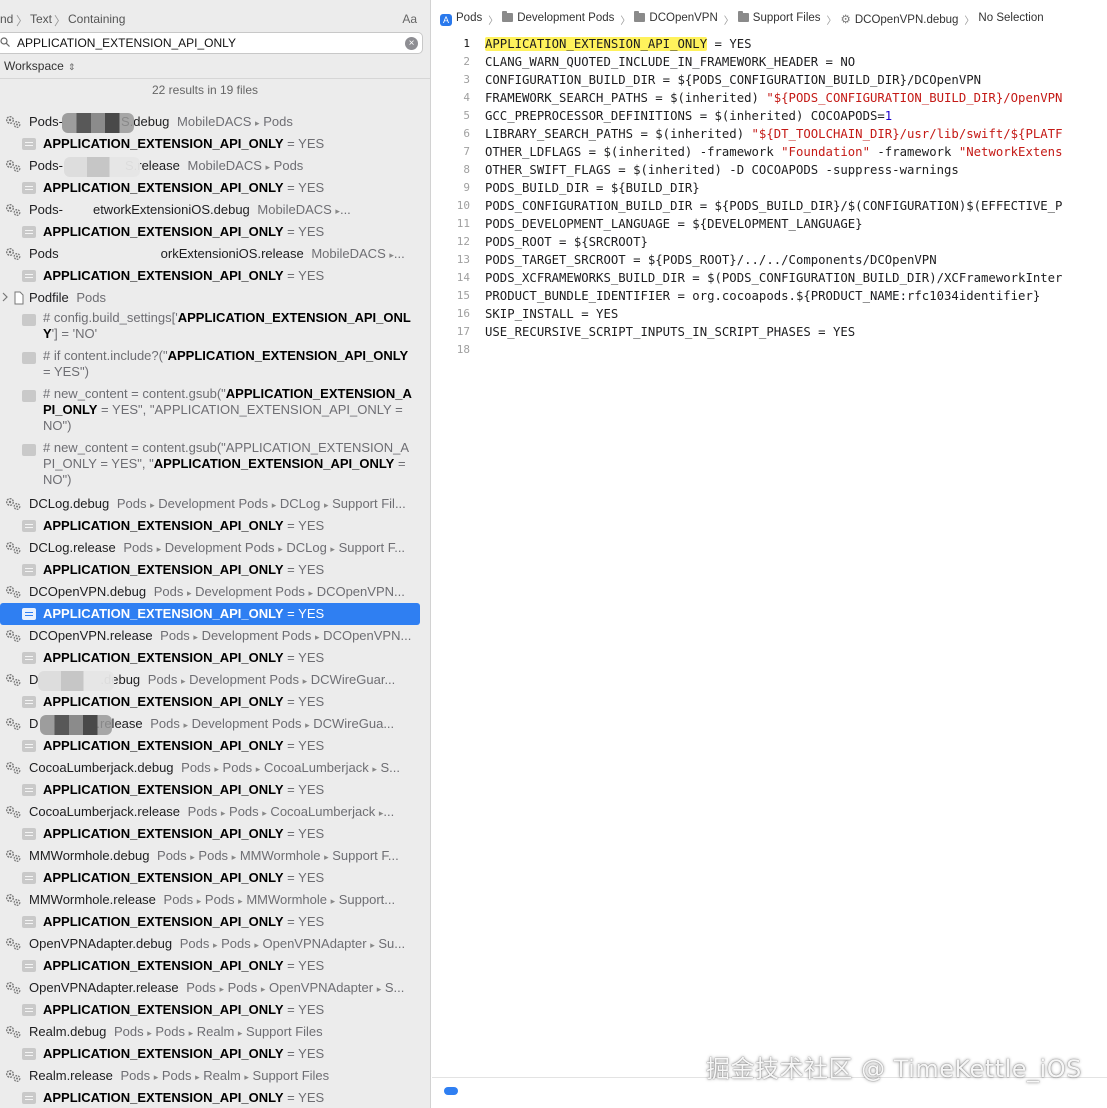 The width and height of the screenshot is (1107, 1108). Describe the element at coordinates (411, 43) in the screenshot. I see `clear-search-icon: ×` at that location.